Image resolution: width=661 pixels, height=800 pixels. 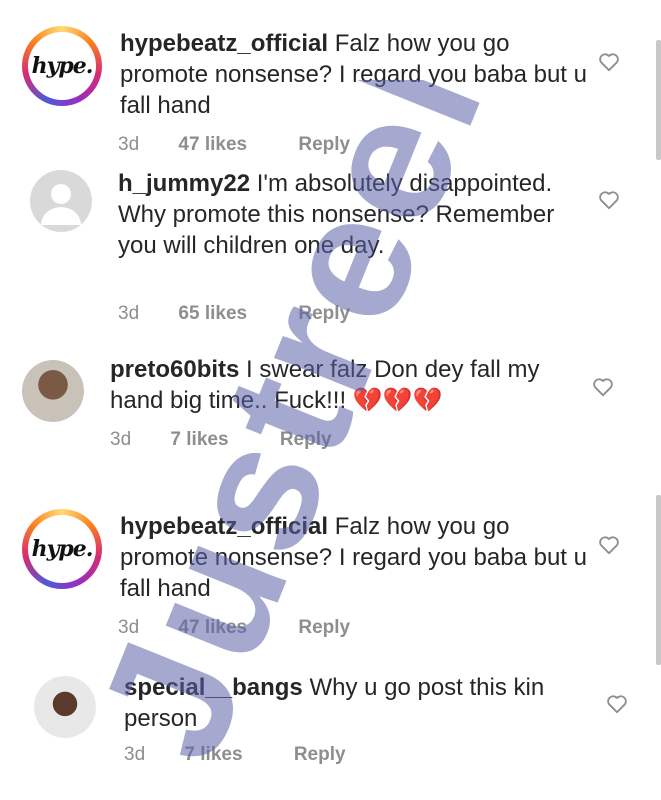 I want to click on comment-meta: 3d 65 likes Reply, so click(x=234, y=314).